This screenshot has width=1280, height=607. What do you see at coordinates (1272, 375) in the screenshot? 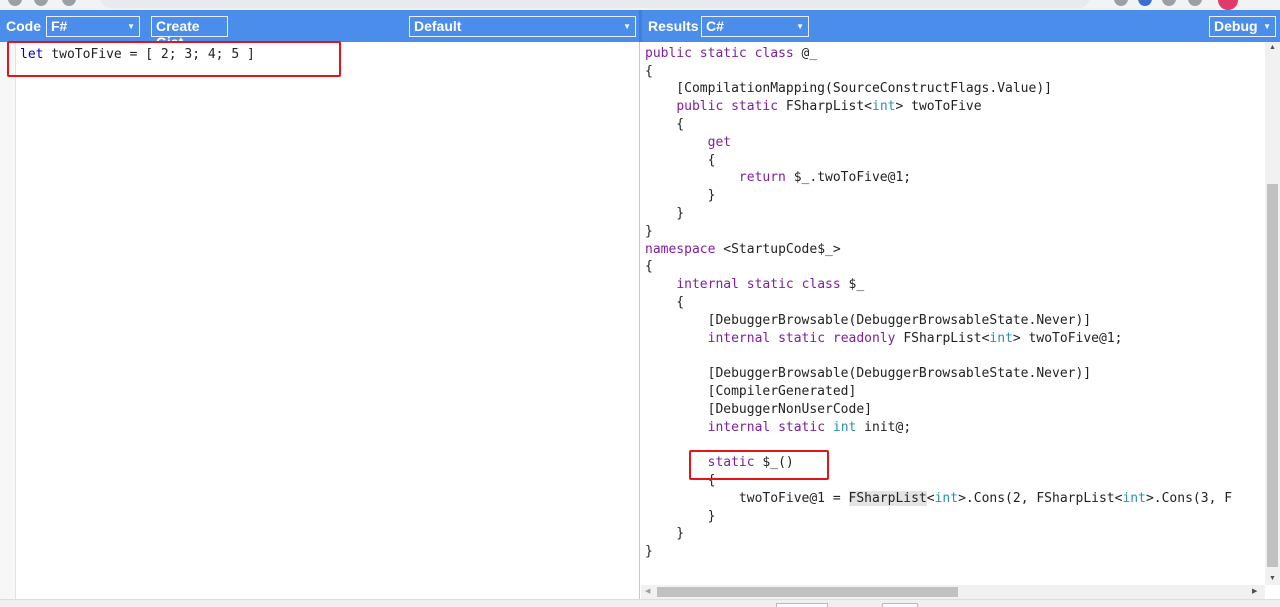
I see `vertical-scroll-thumb` at bounding box center [1272, 375].